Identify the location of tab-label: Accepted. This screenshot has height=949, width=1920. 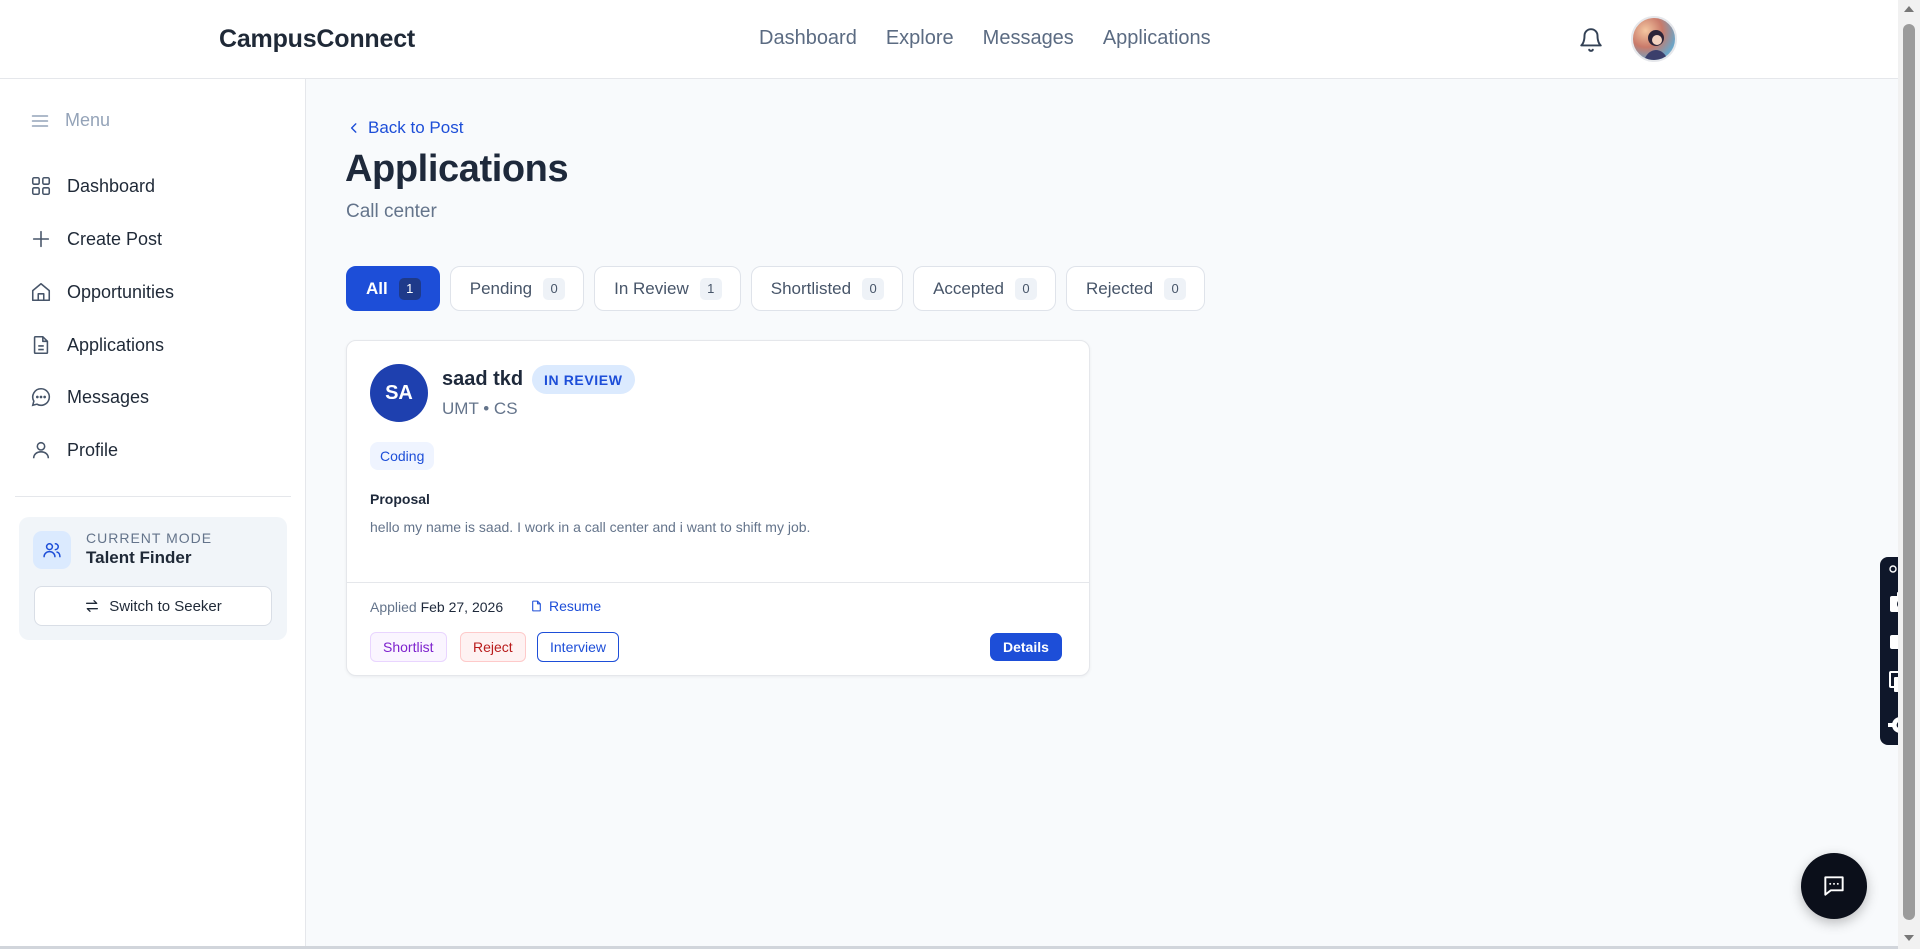
(968, 288).